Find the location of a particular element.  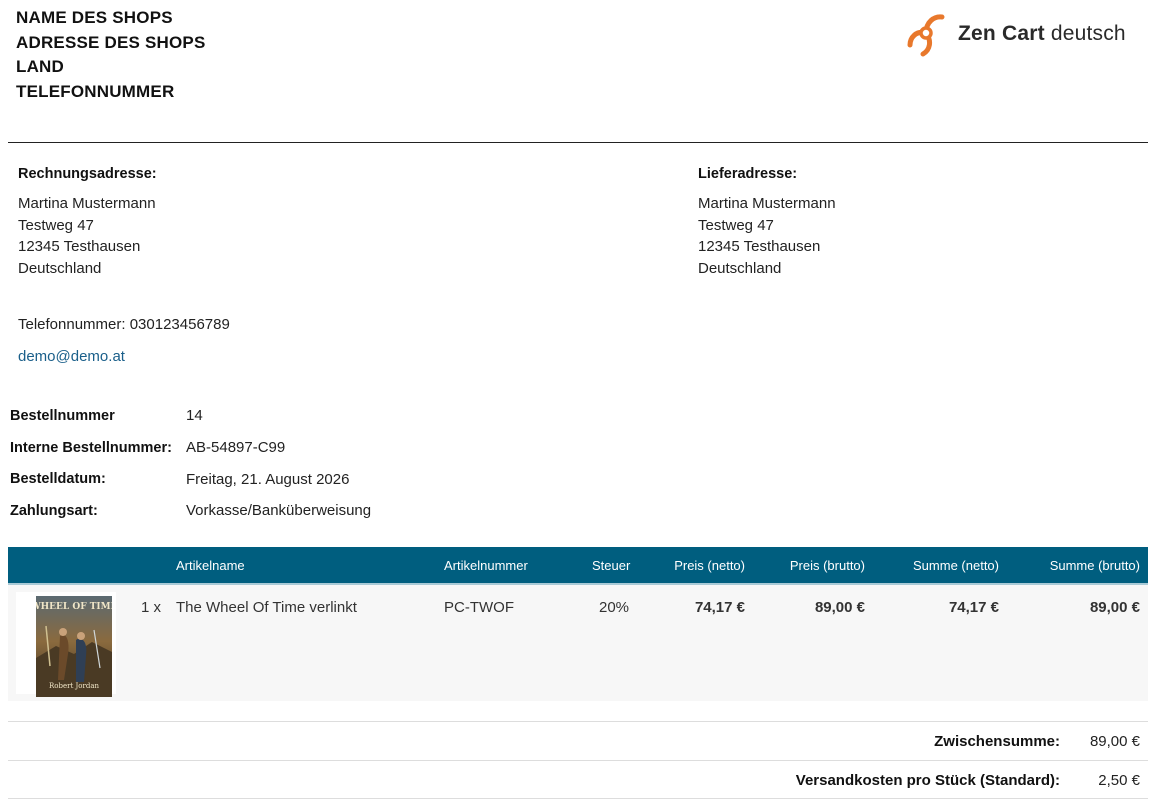

product-thumbnail: WHEEL OF TIME Robert Jordan is located at coordinates (66, 644).